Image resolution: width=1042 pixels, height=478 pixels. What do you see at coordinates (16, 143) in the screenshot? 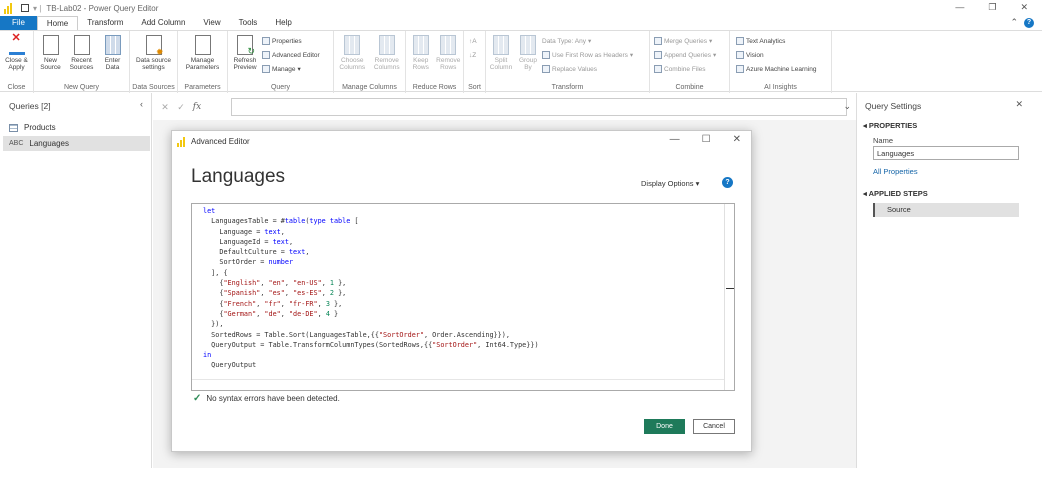
I see `text-type-icon: ABC` at bounding box center [16, 143].